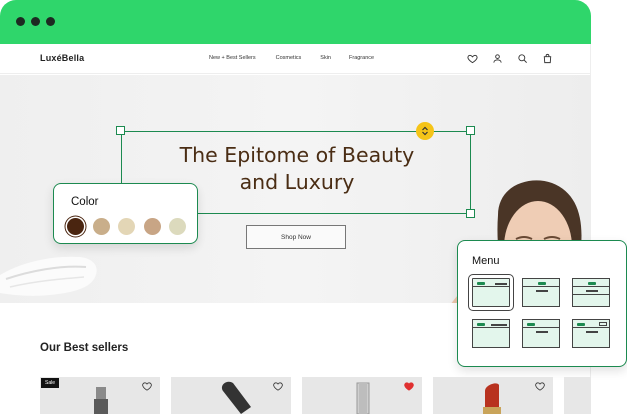 Image resolution: width=627 pixels, height=414 pixels. What do you see at coordinates (85, 202) in the screenshot?
I see `color-panel-title: Color` at bounding box center [85, 202].